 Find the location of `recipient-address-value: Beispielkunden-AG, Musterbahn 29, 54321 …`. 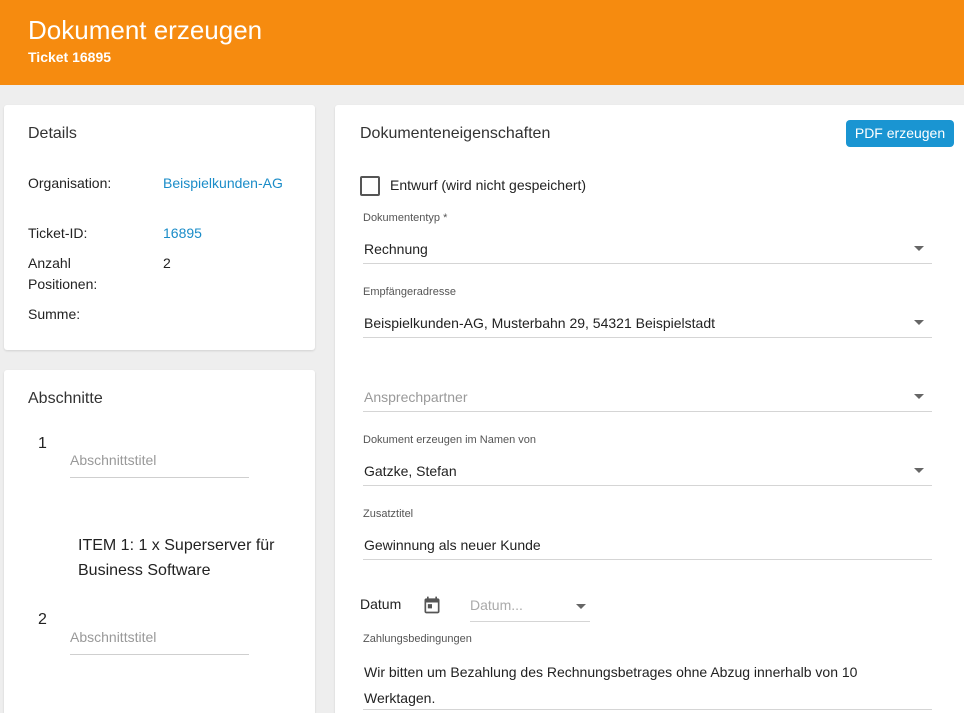

recipient-address-value: Beispielkunden-AG, Musterbahn 29, 54321 … is located at coordinates (539, 323).